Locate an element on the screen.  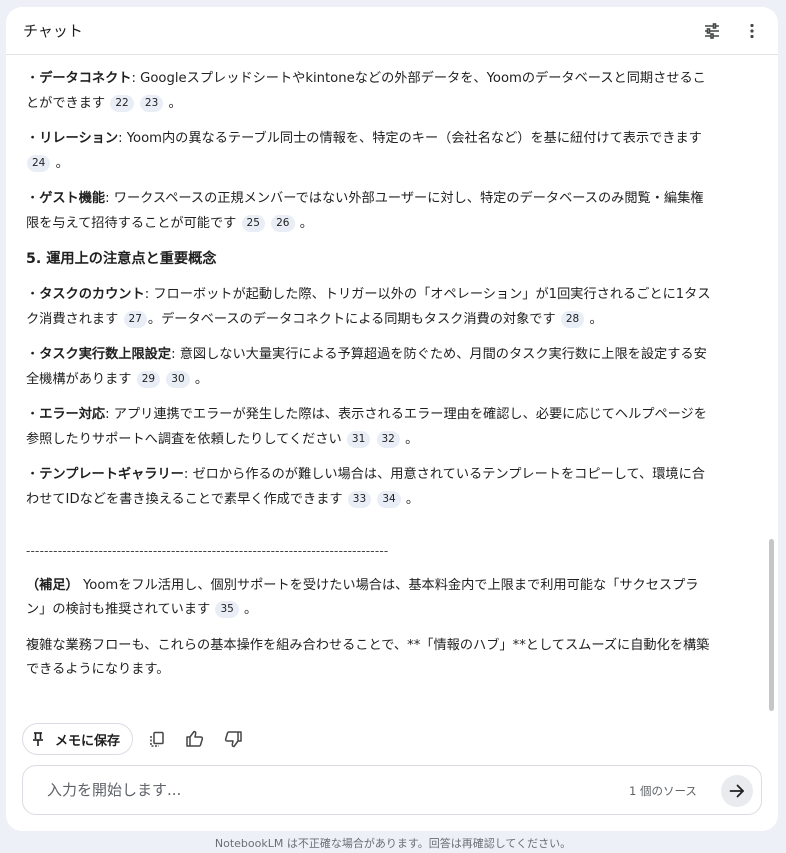
bullet-term: データコネクト is located at coordinates (85, 78).